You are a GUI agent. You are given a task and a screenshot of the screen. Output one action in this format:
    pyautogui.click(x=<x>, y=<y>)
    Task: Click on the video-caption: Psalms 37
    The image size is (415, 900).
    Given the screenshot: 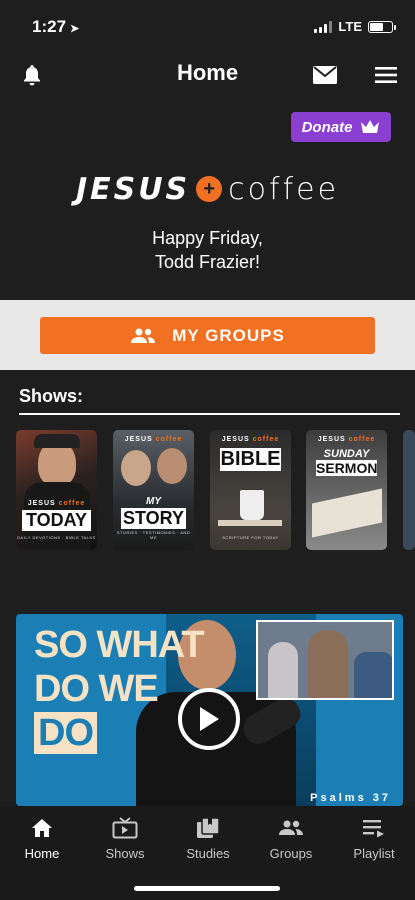 What is the action you would take?
    pyautogui.click(x=350, y=798)
    